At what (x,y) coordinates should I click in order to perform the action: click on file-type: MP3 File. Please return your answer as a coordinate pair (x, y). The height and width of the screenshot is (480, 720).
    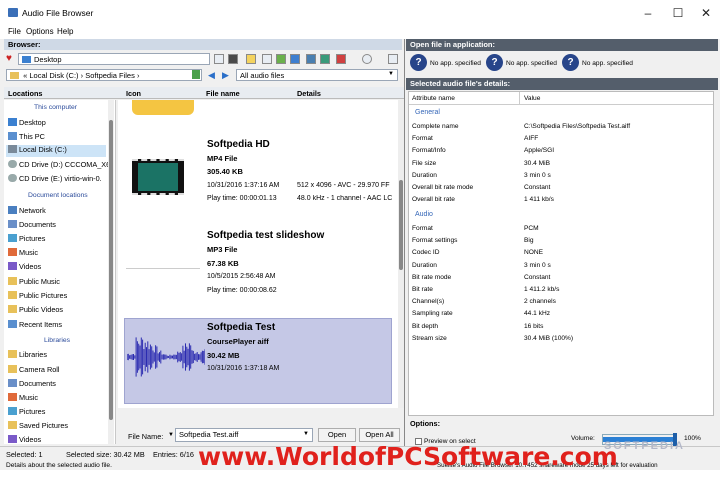
    Looking at the image, I should click on (222, 249).